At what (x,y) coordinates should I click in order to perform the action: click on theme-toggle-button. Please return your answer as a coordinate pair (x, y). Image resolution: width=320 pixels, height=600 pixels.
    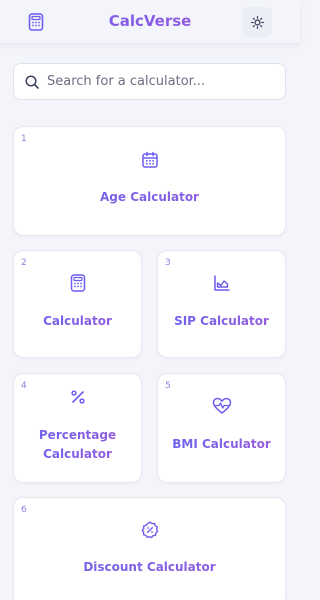
    Looking at the image, I should click on (257, 22).